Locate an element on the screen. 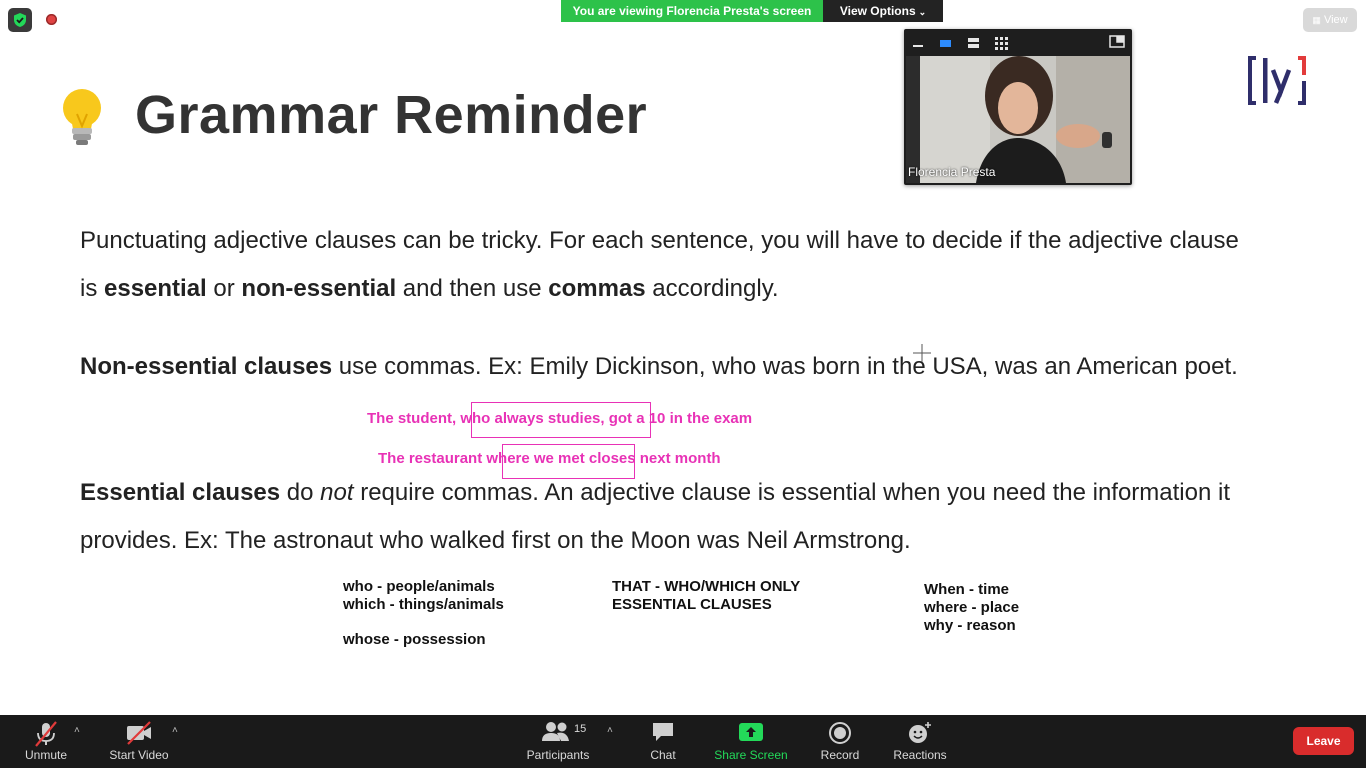 The height and width of the screenshot is (768, 1366). essential-text: do is located at coordinates (300, 492).